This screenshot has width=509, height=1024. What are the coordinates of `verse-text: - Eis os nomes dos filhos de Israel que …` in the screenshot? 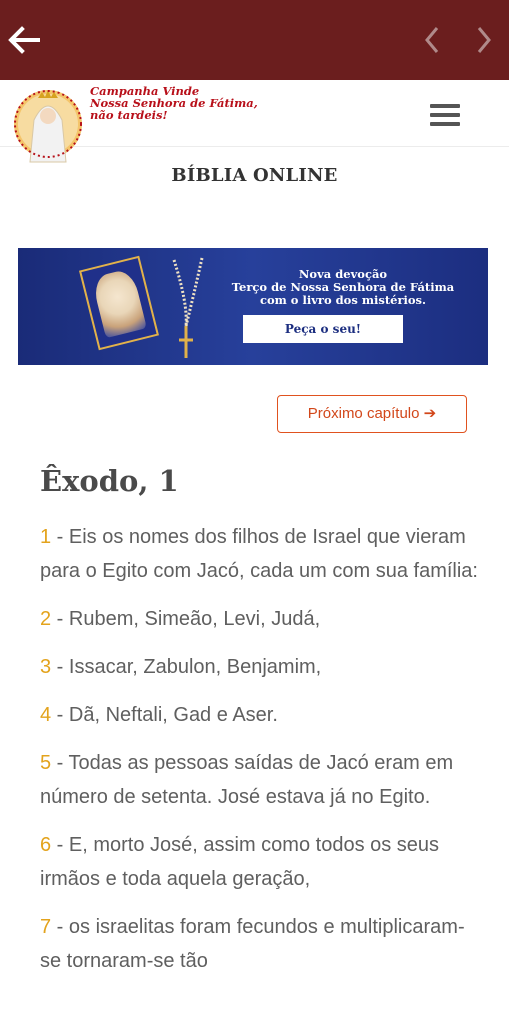 It's located at (259, 554).